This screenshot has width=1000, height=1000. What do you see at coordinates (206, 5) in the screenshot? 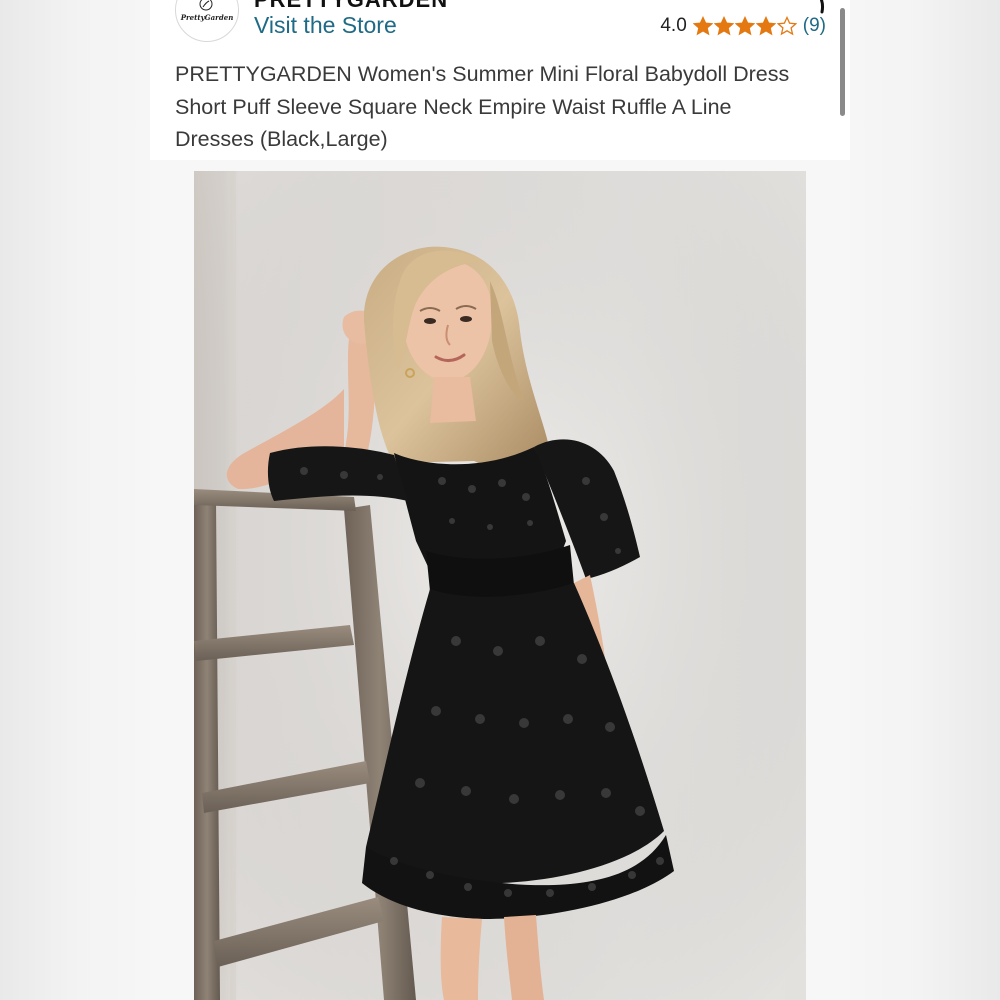
I see `leaf-icon` at bounding box center [206, 5].